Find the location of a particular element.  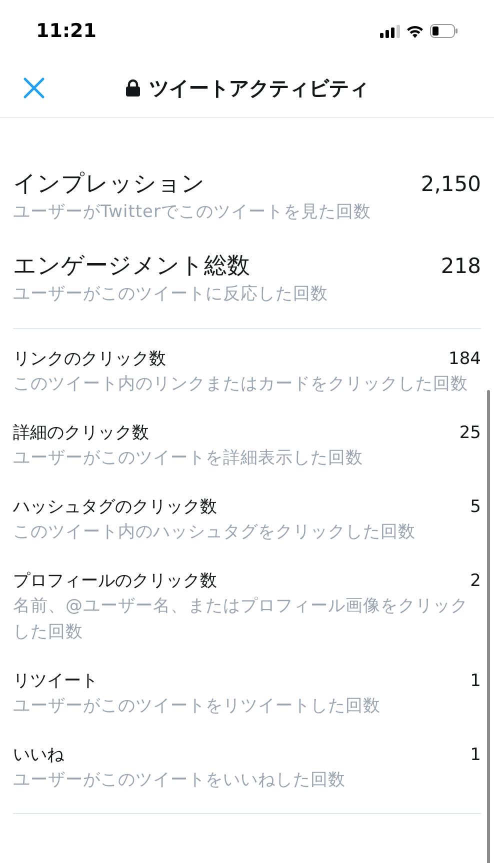

metric-label: ハッシュタグのクリック数 is located at coordinates (115, 507).